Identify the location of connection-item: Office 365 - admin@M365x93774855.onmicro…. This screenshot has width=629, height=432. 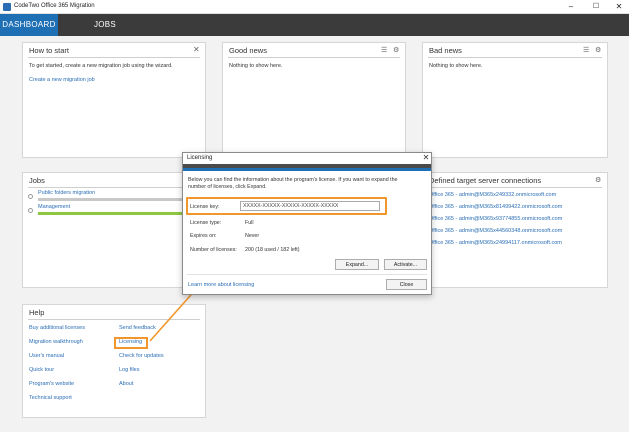
(495, 219).